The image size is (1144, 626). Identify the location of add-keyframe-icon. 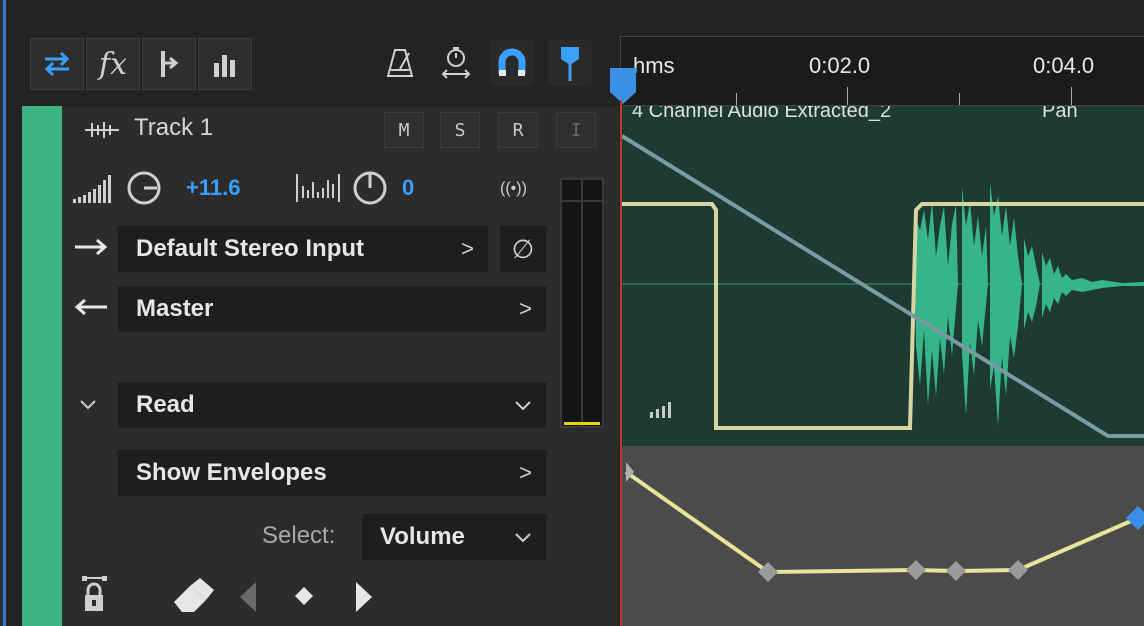
(304, 596).